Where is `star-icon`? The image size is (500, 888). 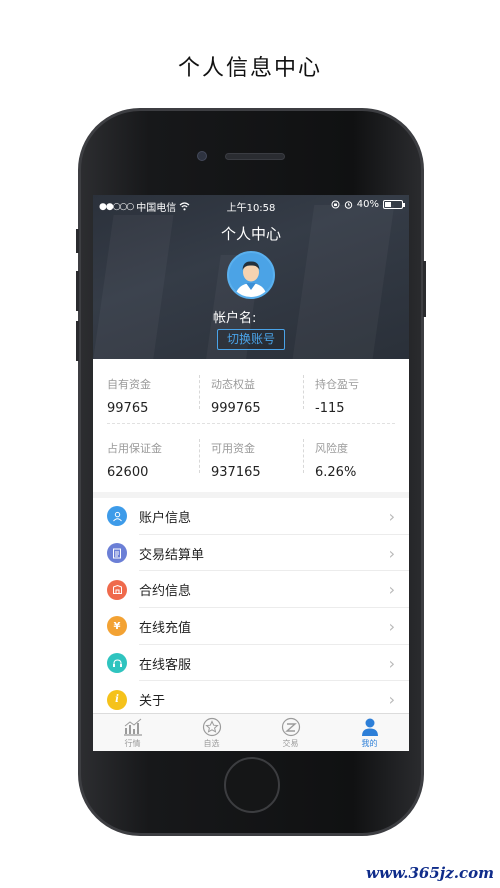
star-icon is located at coordinates (211, 727).